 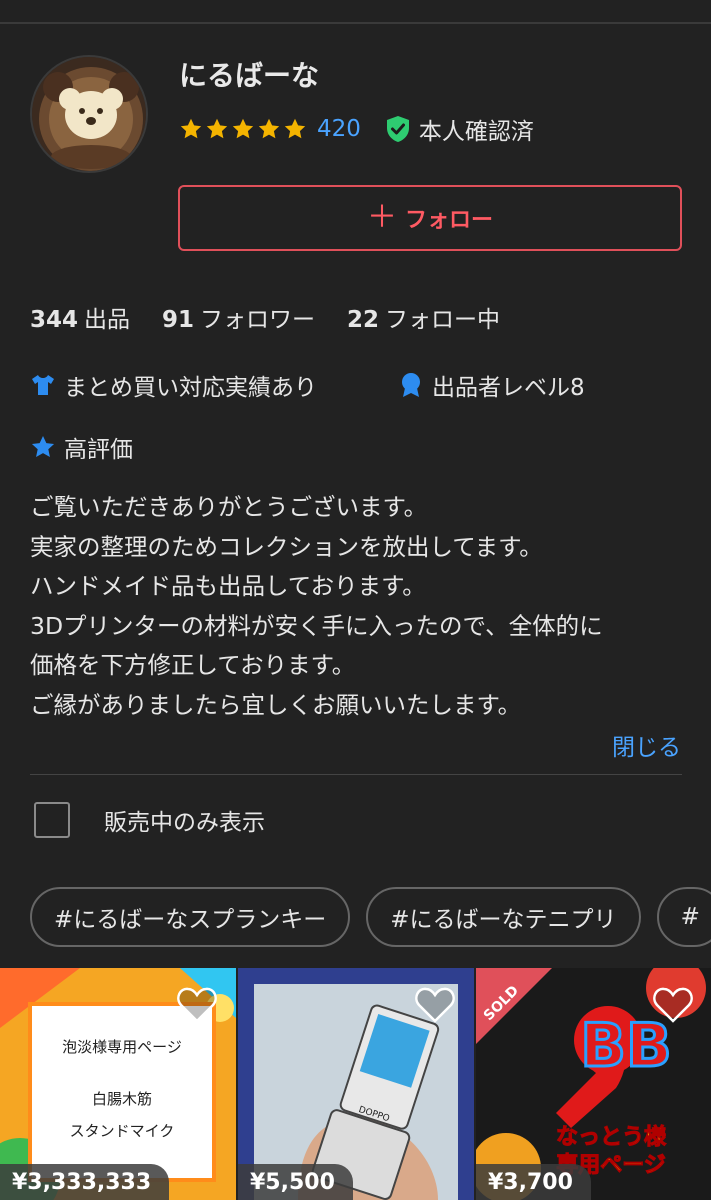 I want to click on badge-level: 出品者レベル8, so click(x=491, y=385).